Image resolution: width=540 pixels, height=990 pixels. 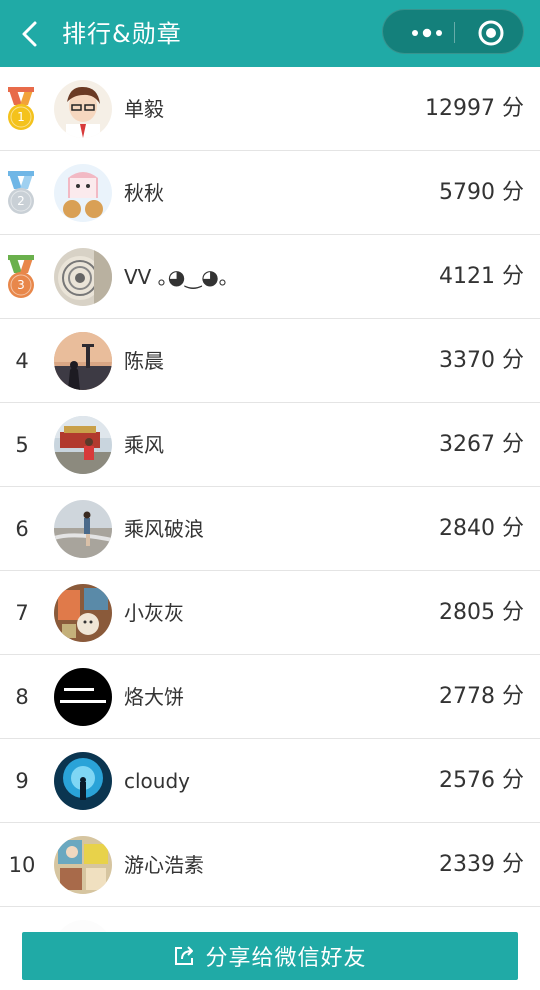 I want to click on leaderboard-row: 3 VV ｡◕‿◕｡ 4121 分, so click(x=270, y=277).